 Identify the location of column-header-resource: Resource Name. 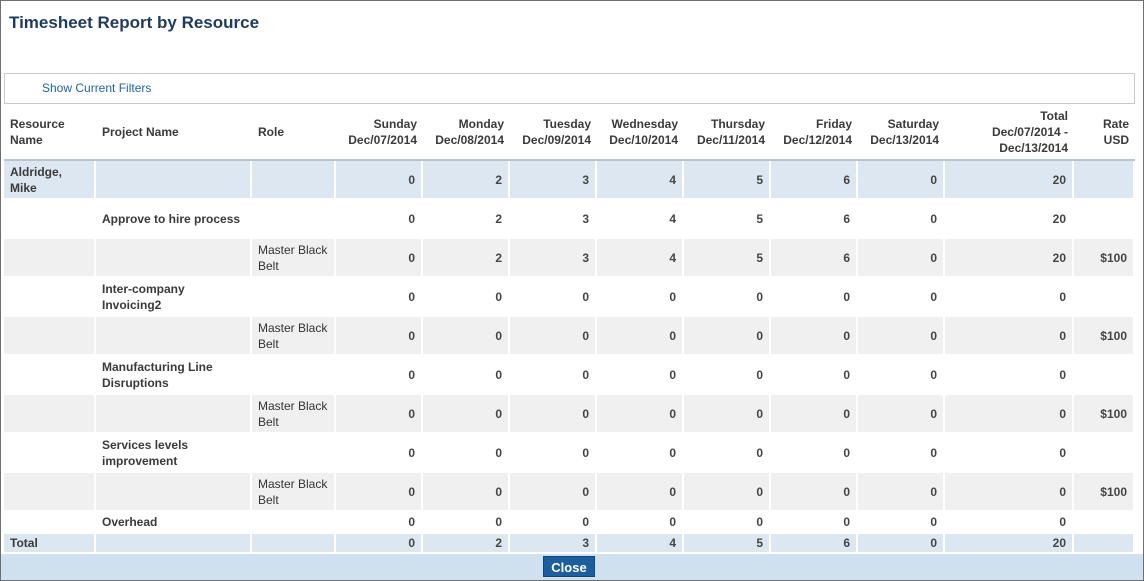
(50, 133).